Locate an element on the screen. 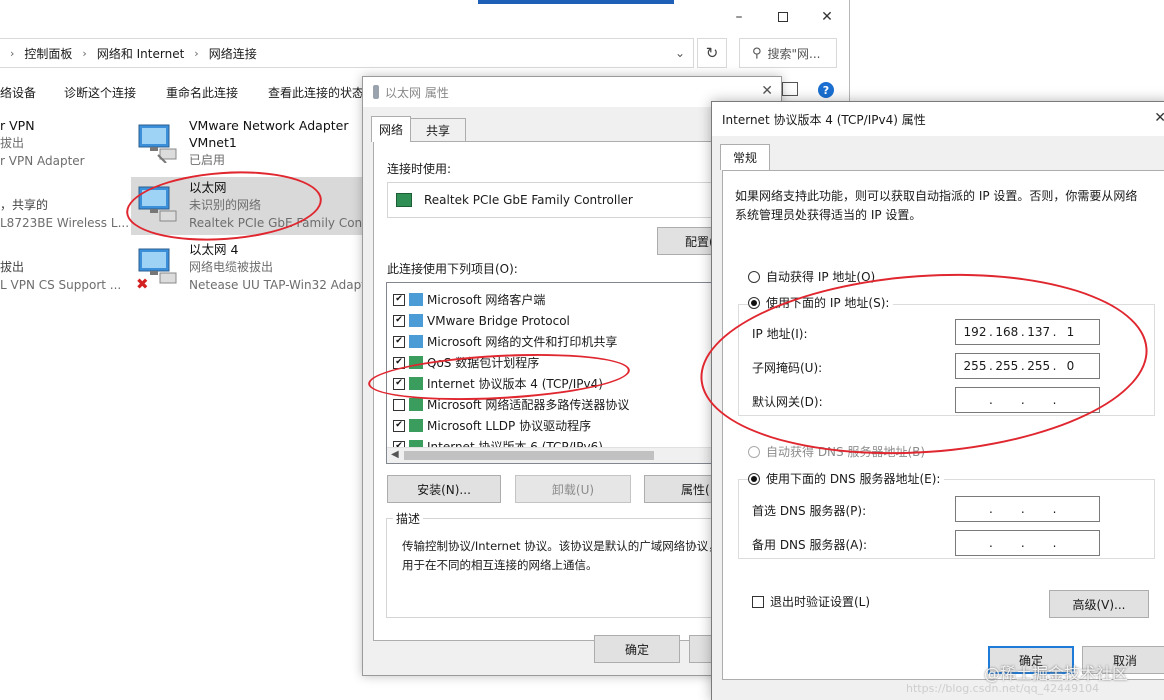  dialog-titlebar: Internet 协议版本 4 (TCP/IPv4) 属性 ✕ is located at coordinates (938, 119).